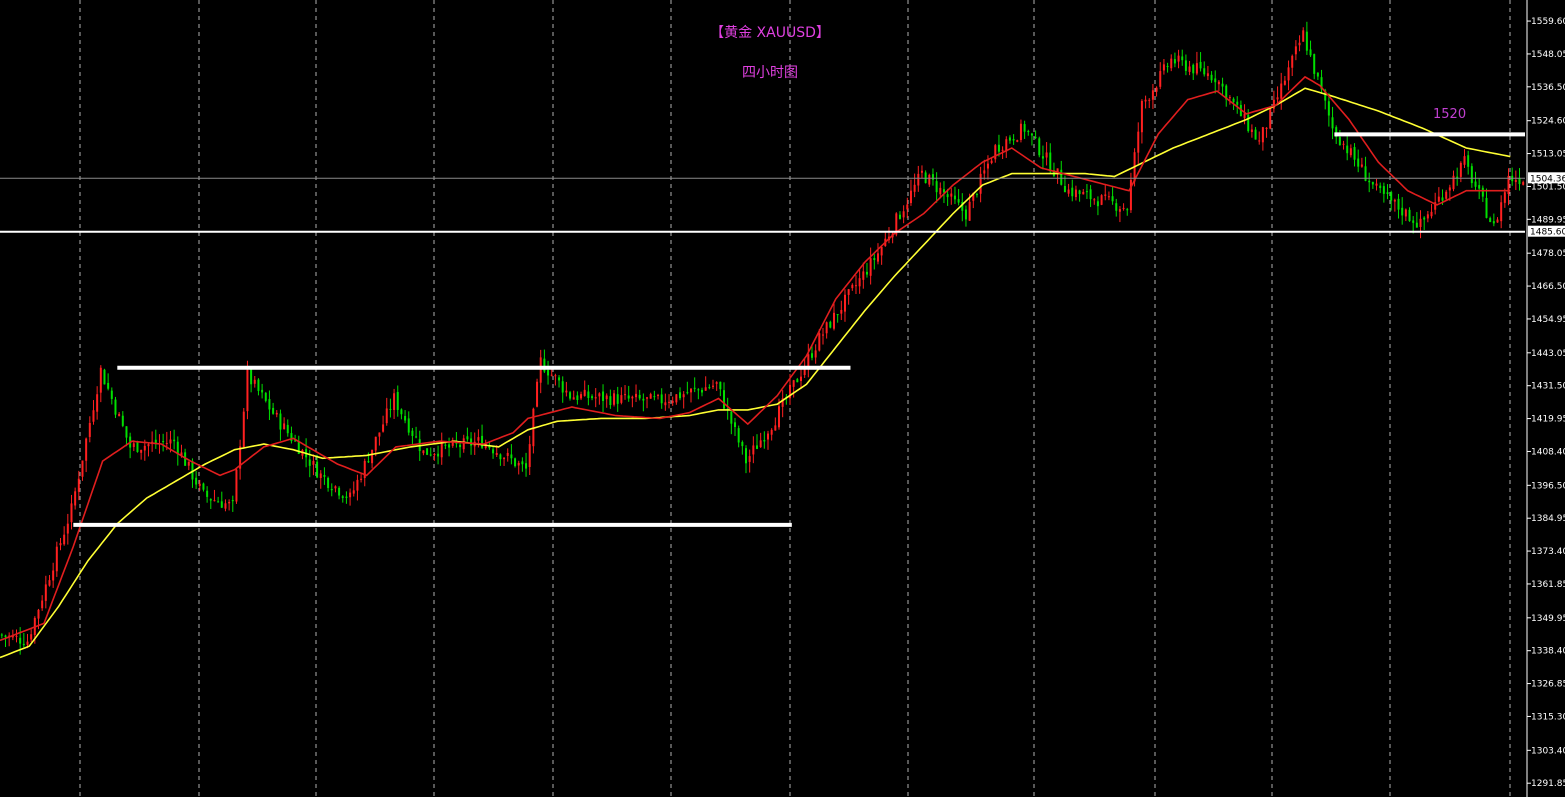 The height and width of the screenshot is (797, 1565). I want to click on tick-label: 1524.60, so click(1548, 122).